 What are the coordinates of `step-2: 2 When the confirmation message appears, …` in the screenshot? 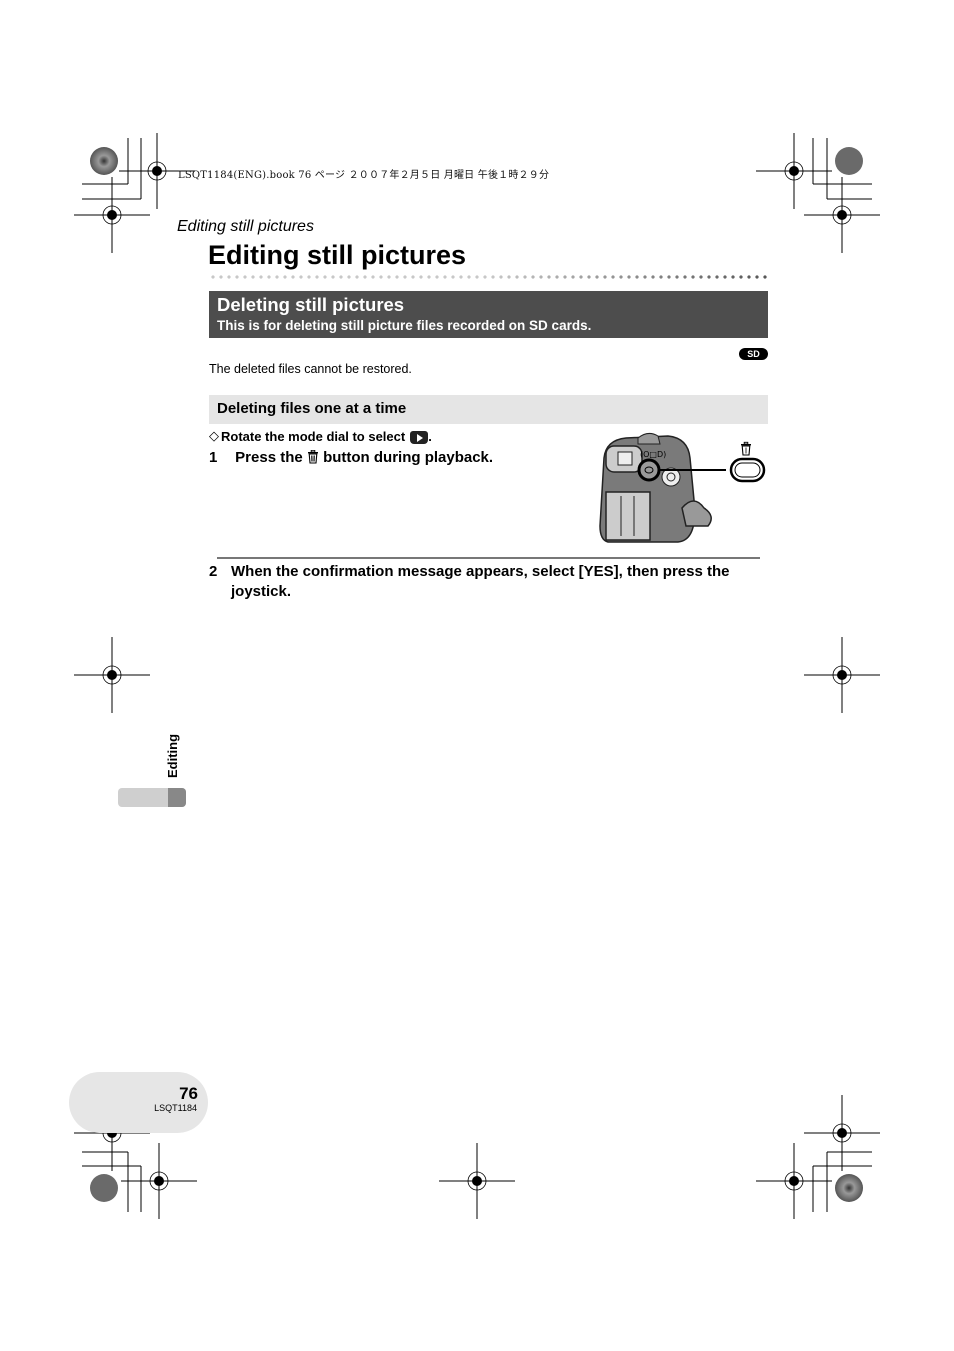 It's located at (489, 582).